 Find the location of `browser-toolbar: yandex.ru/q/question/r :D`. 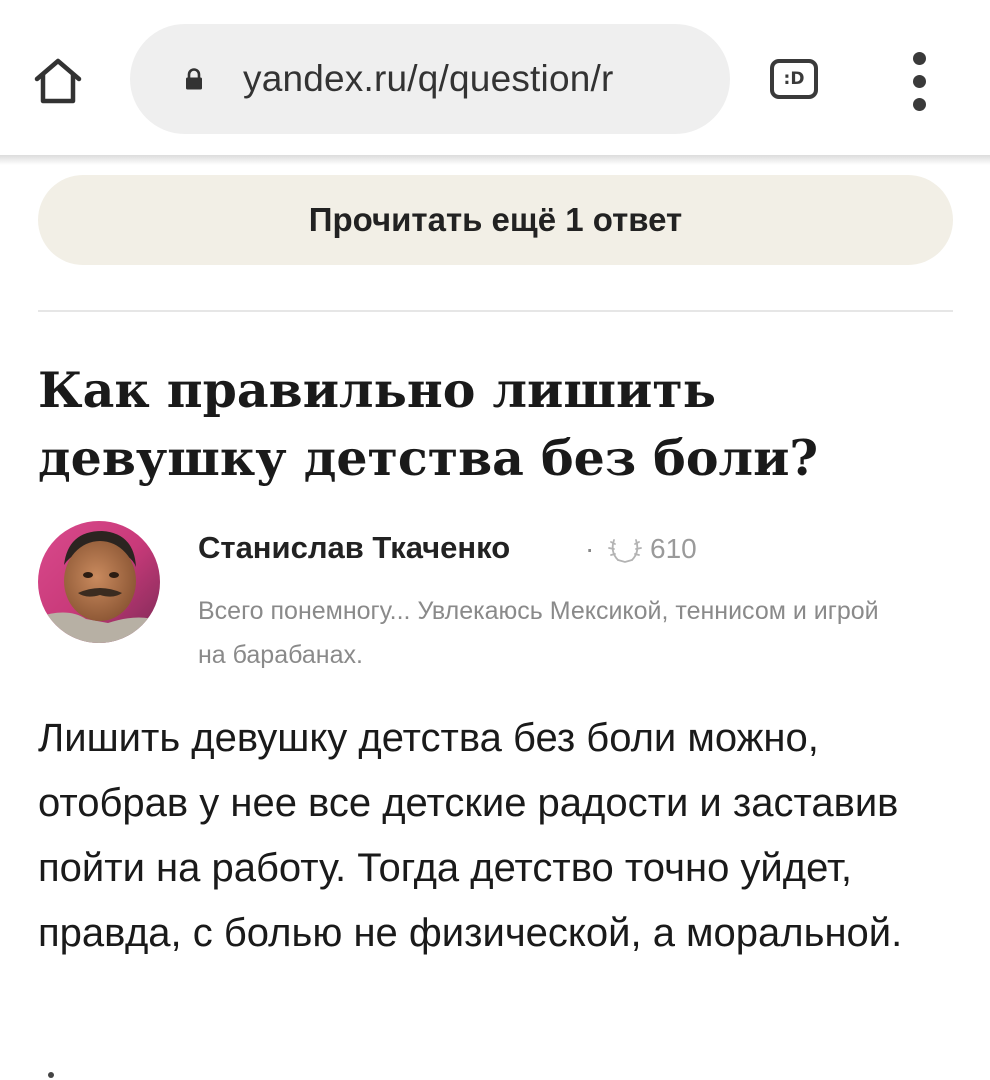

browser-toolbar: yandex.ru/q/question/r :D is located at coordinates (495, 78).